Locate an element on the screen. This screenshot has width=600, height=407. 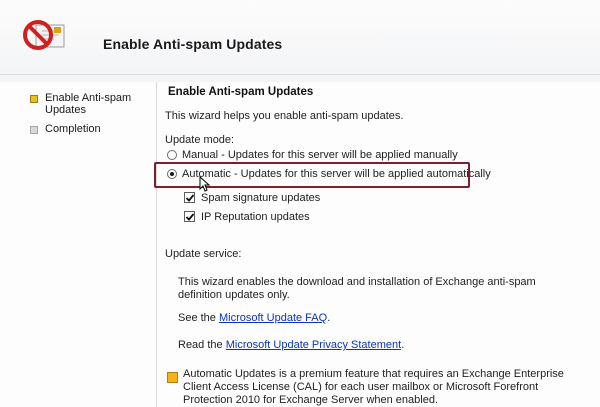
step-label: Enable Anti-spam Updates is located at coordinates (88, 104).